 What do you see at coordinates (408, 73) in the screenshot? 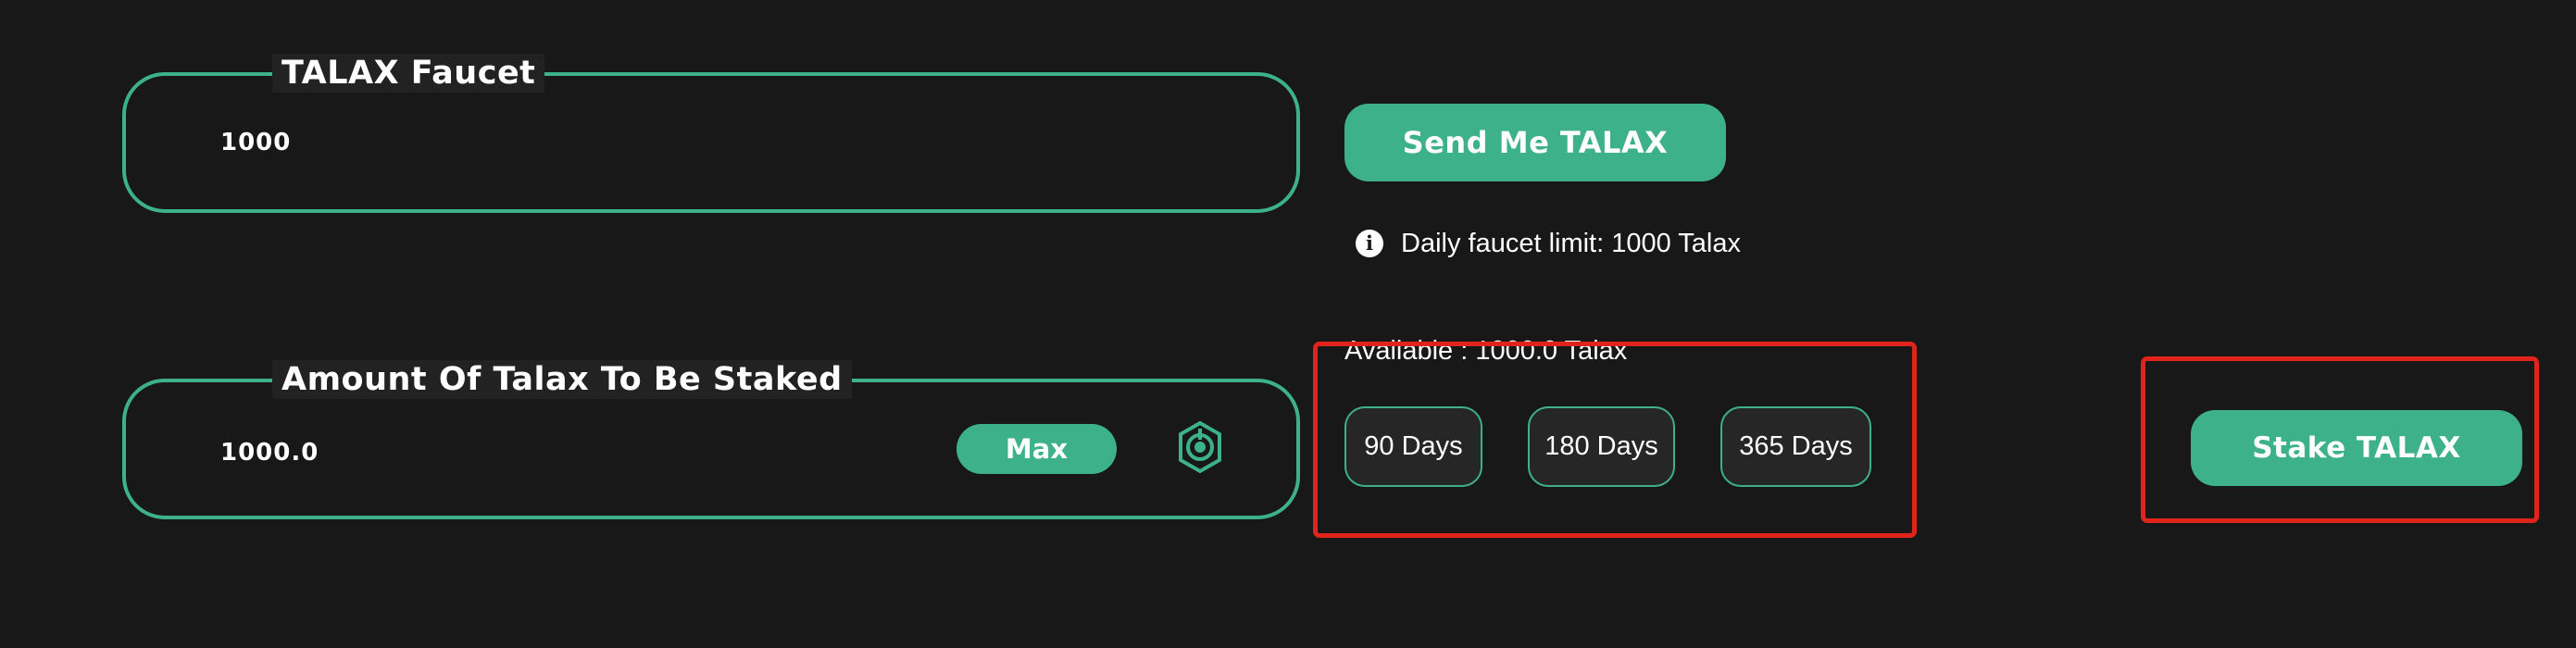
I see `faucet-field-legend: TALAX Faucet` at bounding box center [408, 73].